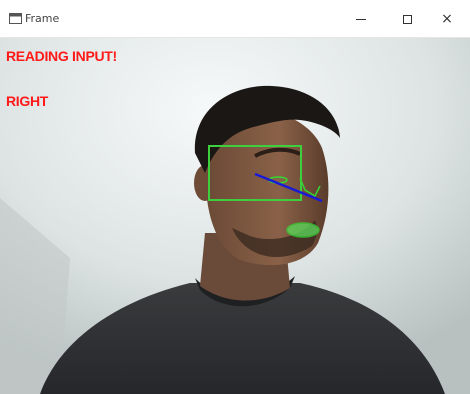 Image resolution: width=470 pixels, height=394 pixels. What do you see at coordinates (407, 19) in the screenshot?
I see `maximize-icon` at bounding box center [407, 19].